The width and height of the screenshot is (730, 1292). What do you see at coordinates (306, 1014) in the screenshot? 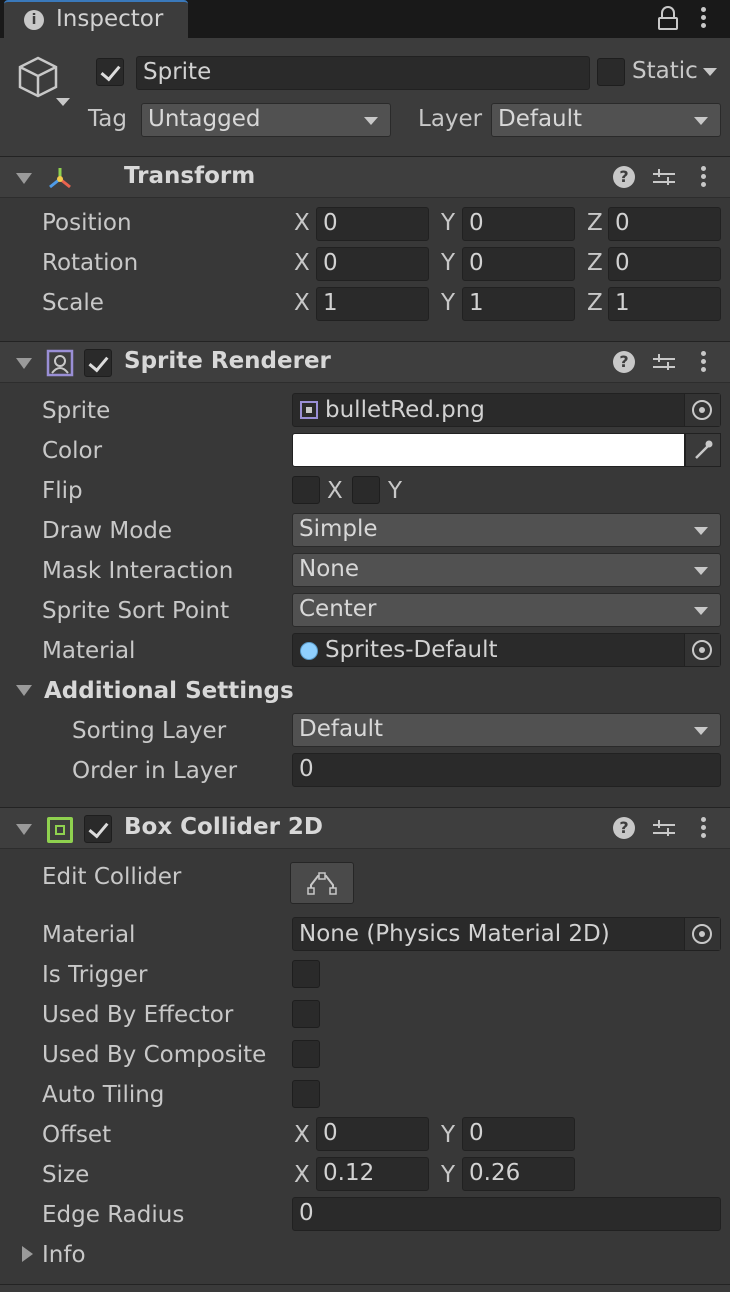
I see `used-by-effector-checkbox` at bounding box center [306, 1014].